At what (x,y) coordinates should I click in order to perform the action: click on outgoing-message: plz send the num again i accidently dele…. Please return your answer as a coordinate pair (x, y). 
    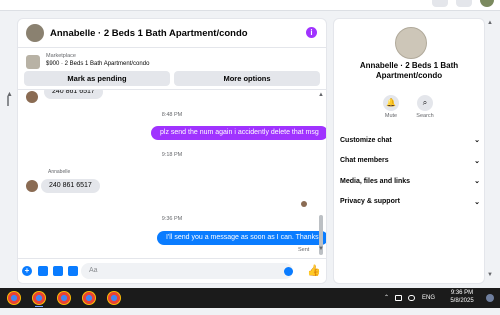
    Looking at the image, I should click on (238, 133).